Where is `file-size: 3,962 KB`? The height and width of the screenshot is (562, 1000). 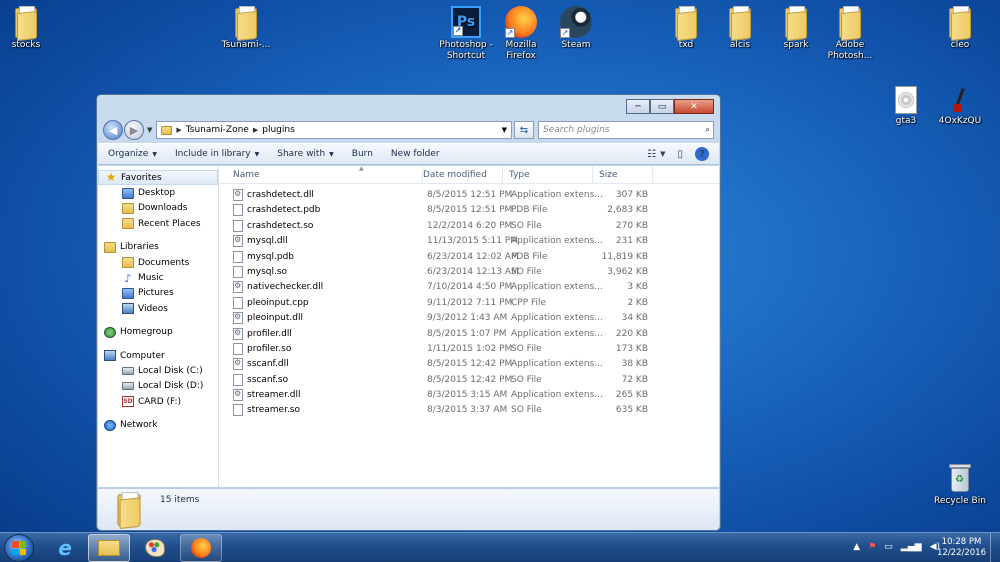 file-size: 3,962 KB is located at coordinates (627, 271).